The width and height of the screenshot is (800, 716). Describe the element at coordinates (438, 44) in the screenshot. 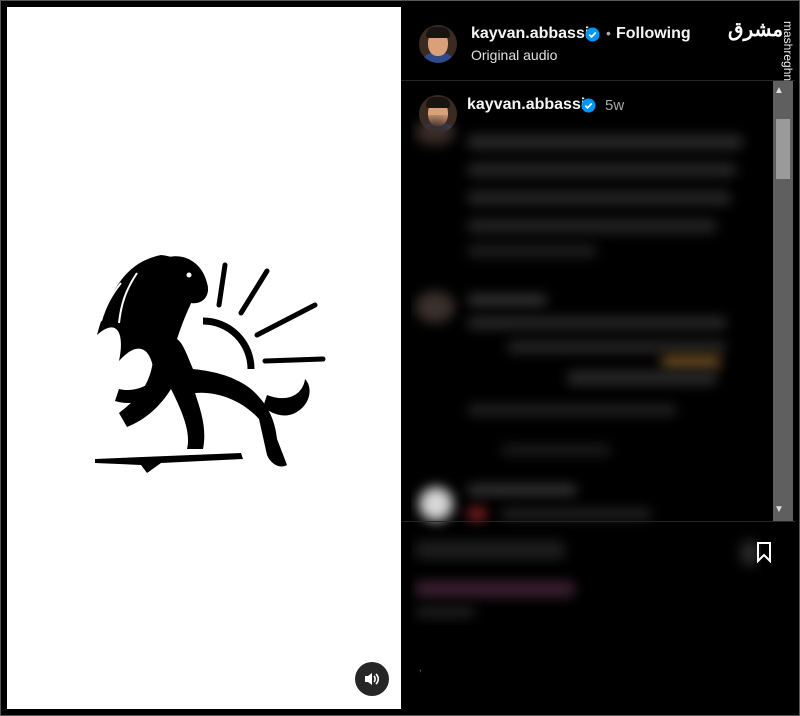

I see `author-avatar` at that location.